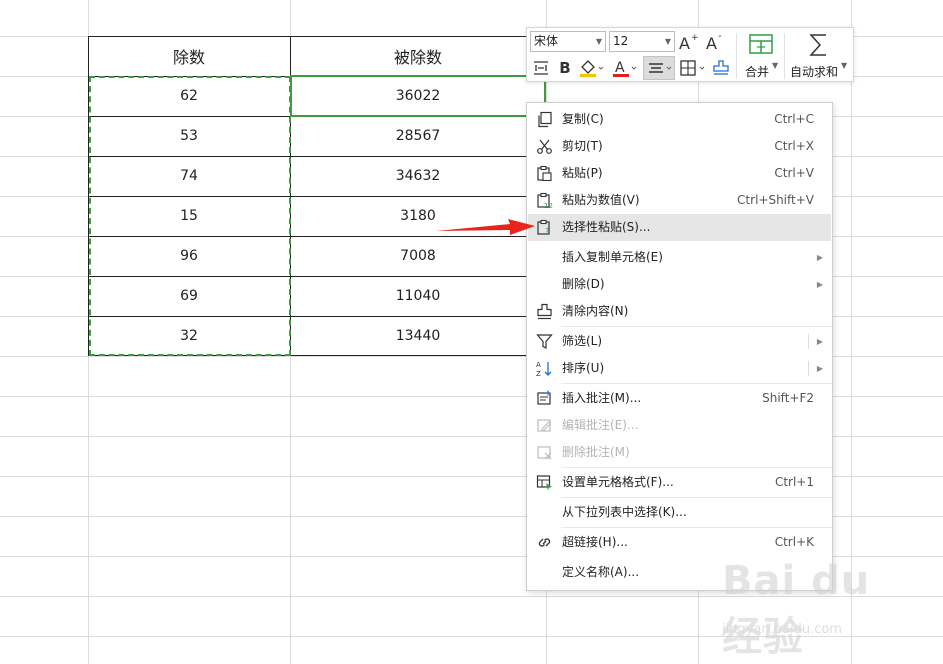 The width and height of the screenshot is (943, 664). What do you see at coordinates (189, 336) in the screenshot?
I see `divisor-cell: 32` at bounding box center [189, 336].